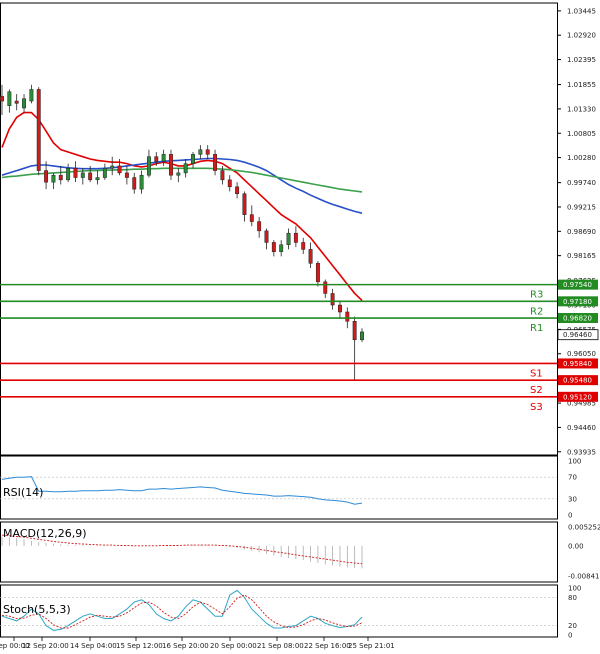  Describe the element at coordinates (536, 328) in the screenshot. I see `level-label-r1: R1` at that location.